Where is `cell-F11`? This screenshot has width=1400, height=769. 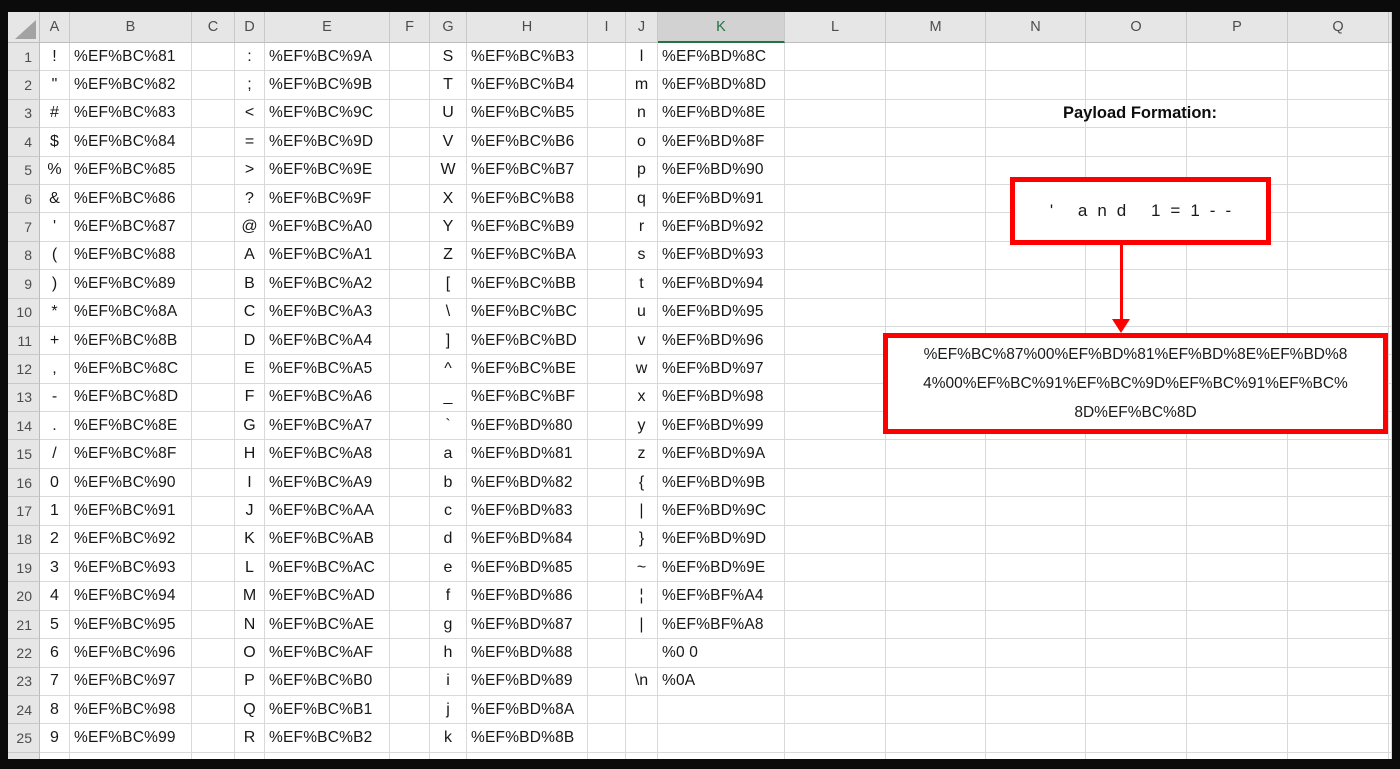 cell-F11 is located at coordinates (410, 341).